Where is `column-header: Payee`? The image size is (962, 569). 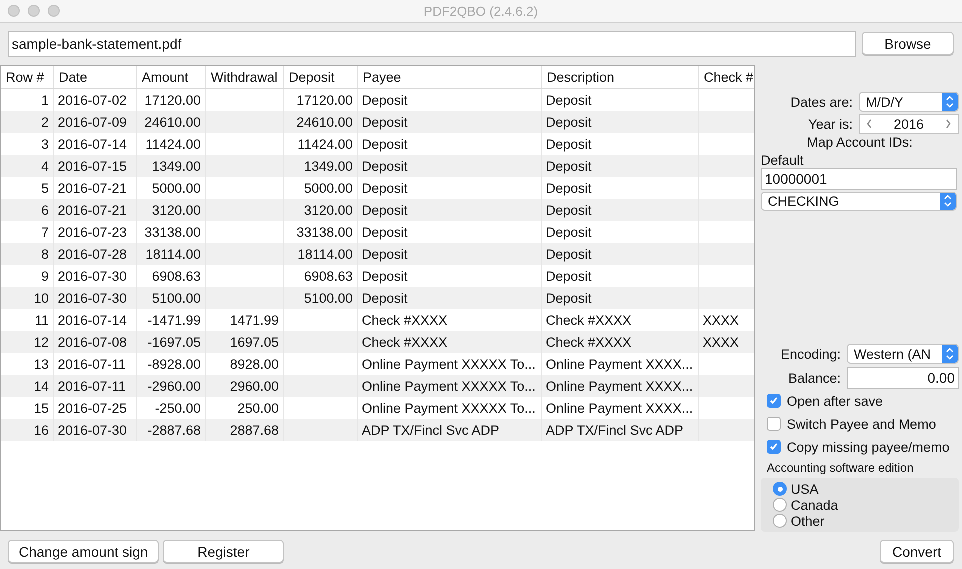 column-header: Payee is located at coordinates (450, 77).